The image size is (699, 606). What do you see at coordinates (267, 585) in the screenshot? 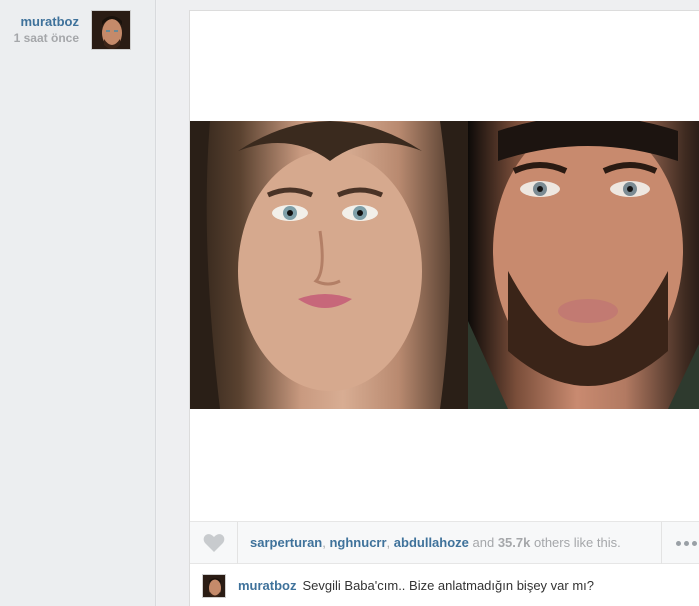
I see `caption-username-link: muratboz` at bounding box center [267, 585].